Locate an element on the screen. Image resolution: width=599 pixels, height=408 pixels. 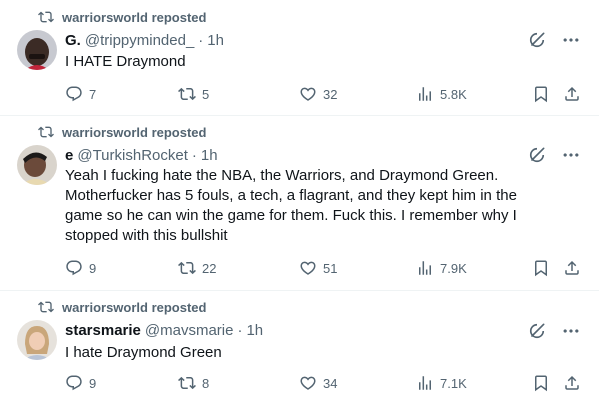
repost-button: 8 is located at coordinates (193, 383).